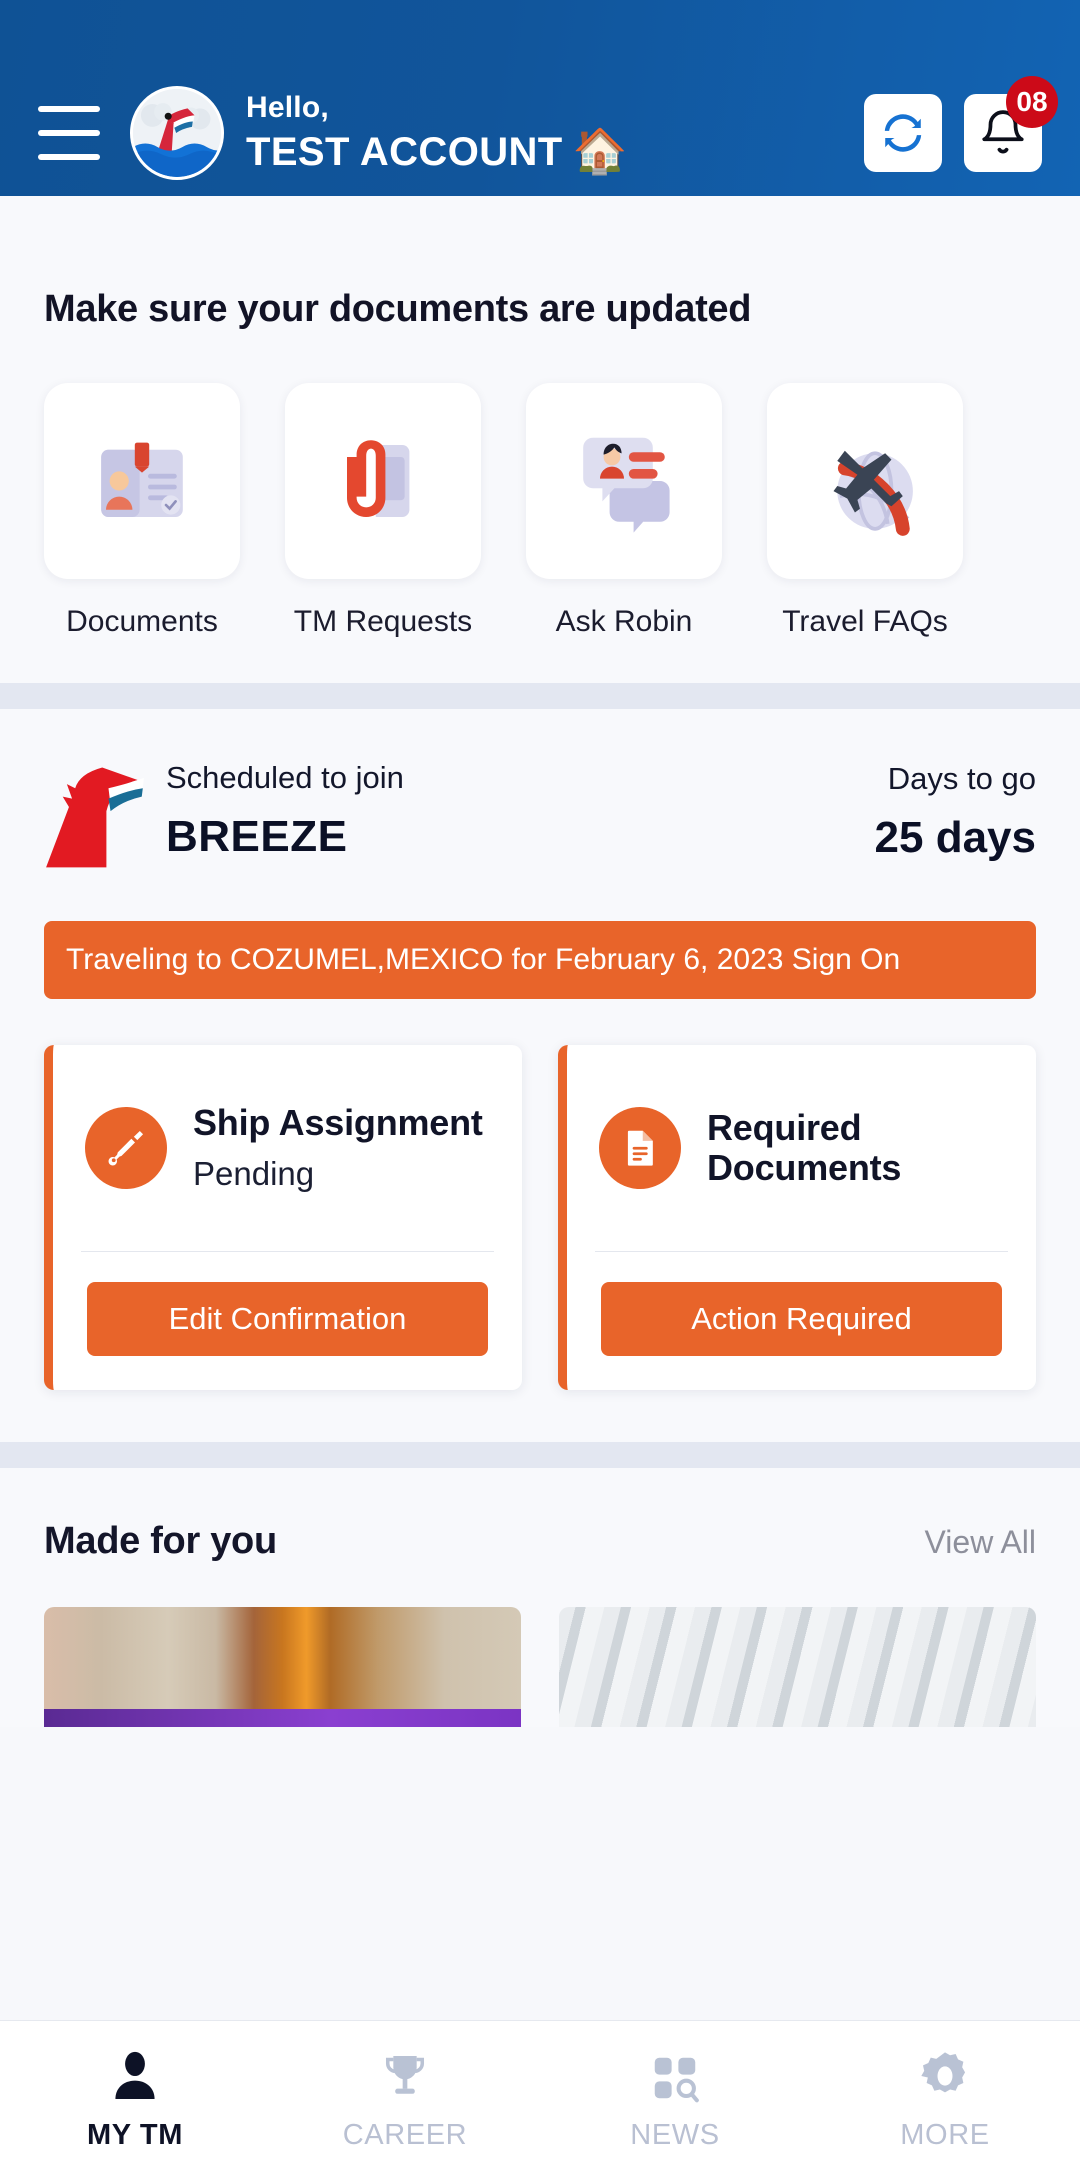 This screenshot has height=2173, width=1080. Describe the element at coordinates (961, 778) in the screenshot. I see `days-to-go-label: Days to go` at that location.